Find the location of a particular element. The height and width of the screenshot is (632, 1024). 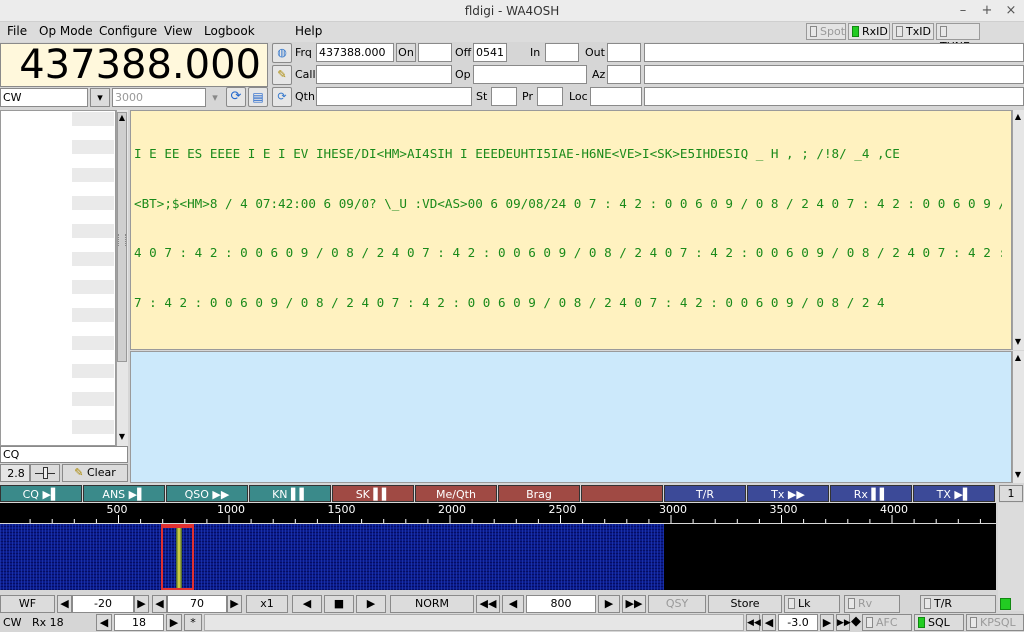

mode-select: CW is located at coordinates (44, 97).